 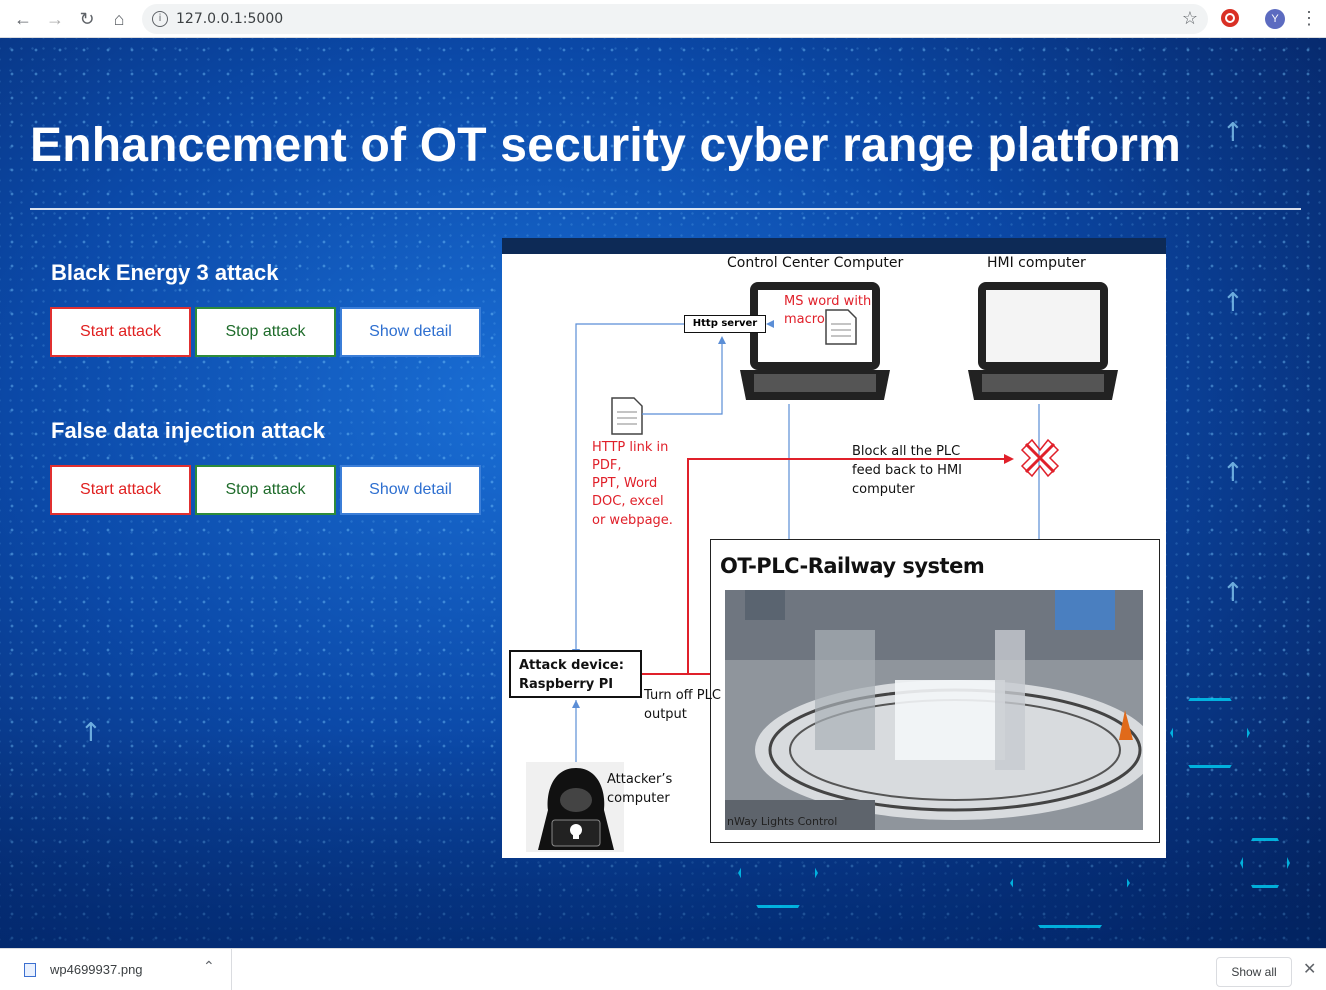 I want to click on extension-icon, so click(x=1230, y=18).